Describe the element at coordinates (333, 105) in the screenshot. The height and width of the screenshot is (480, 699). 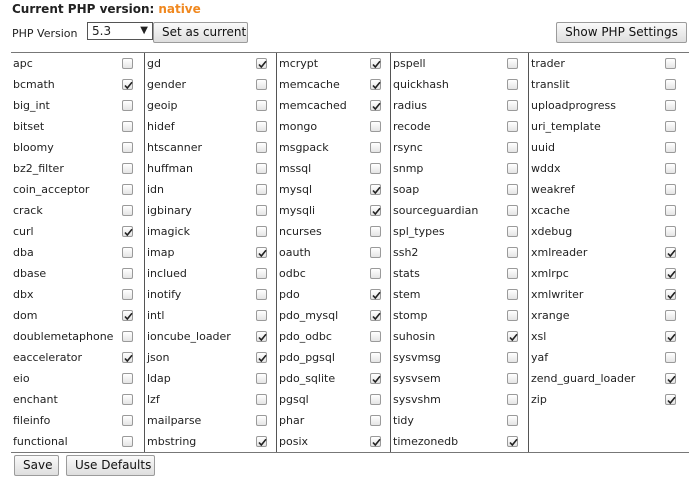
I see `extension-row-memcached: memcached` at that location.